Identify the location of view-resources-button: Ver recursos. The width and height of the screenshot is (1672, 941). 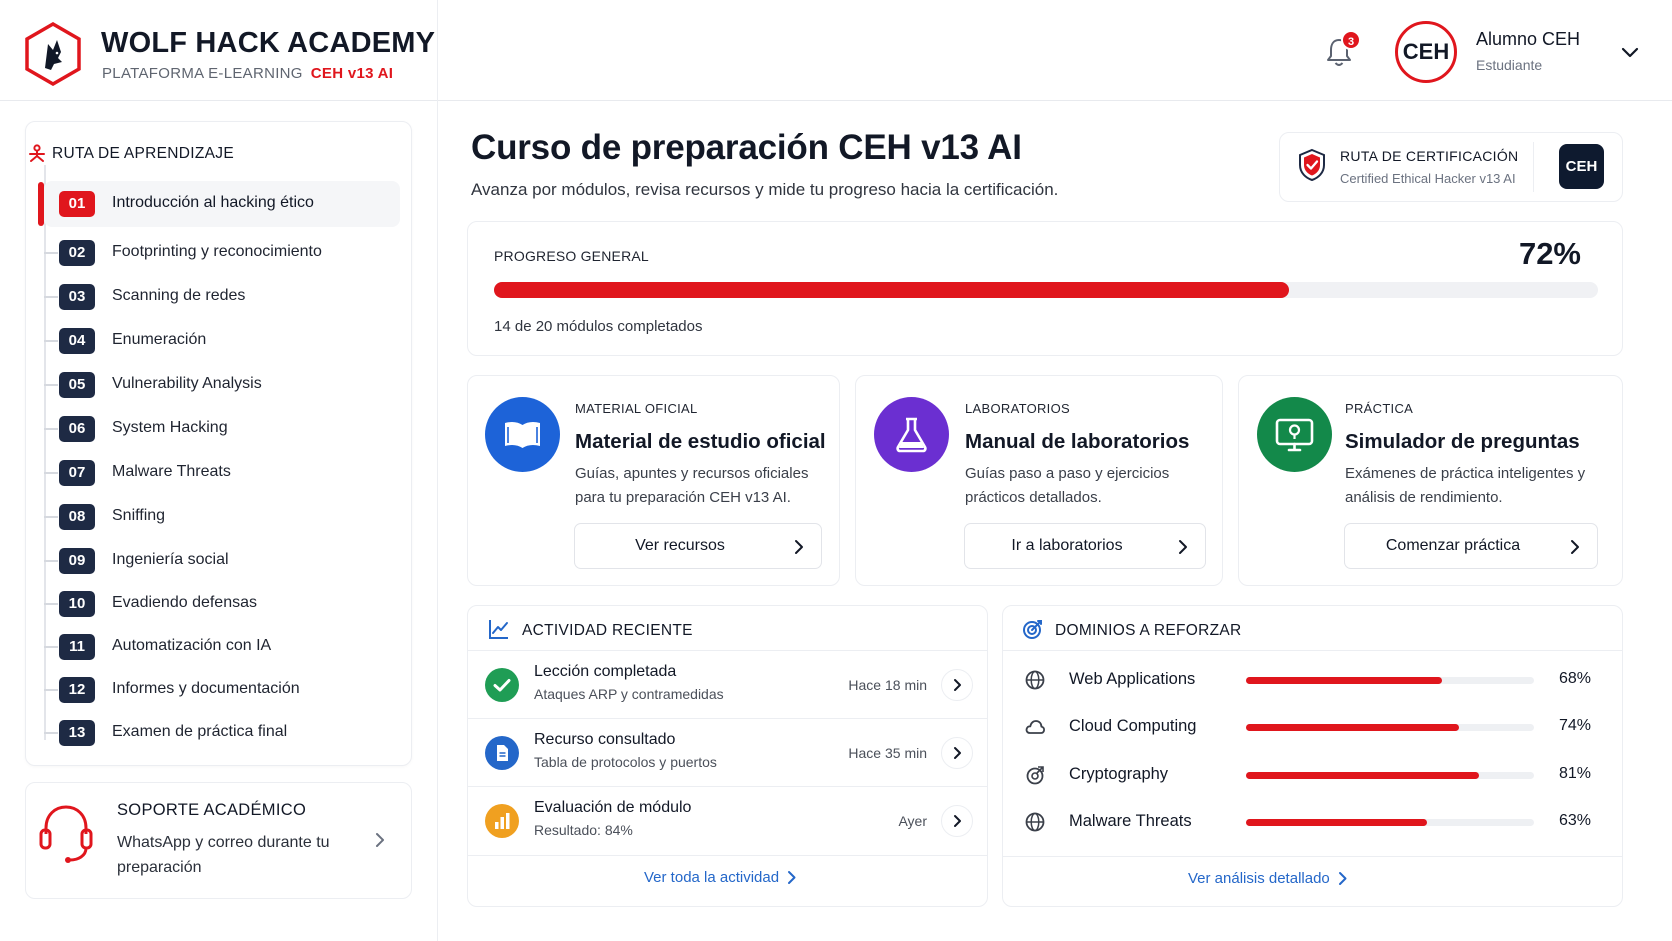
(698, 546).